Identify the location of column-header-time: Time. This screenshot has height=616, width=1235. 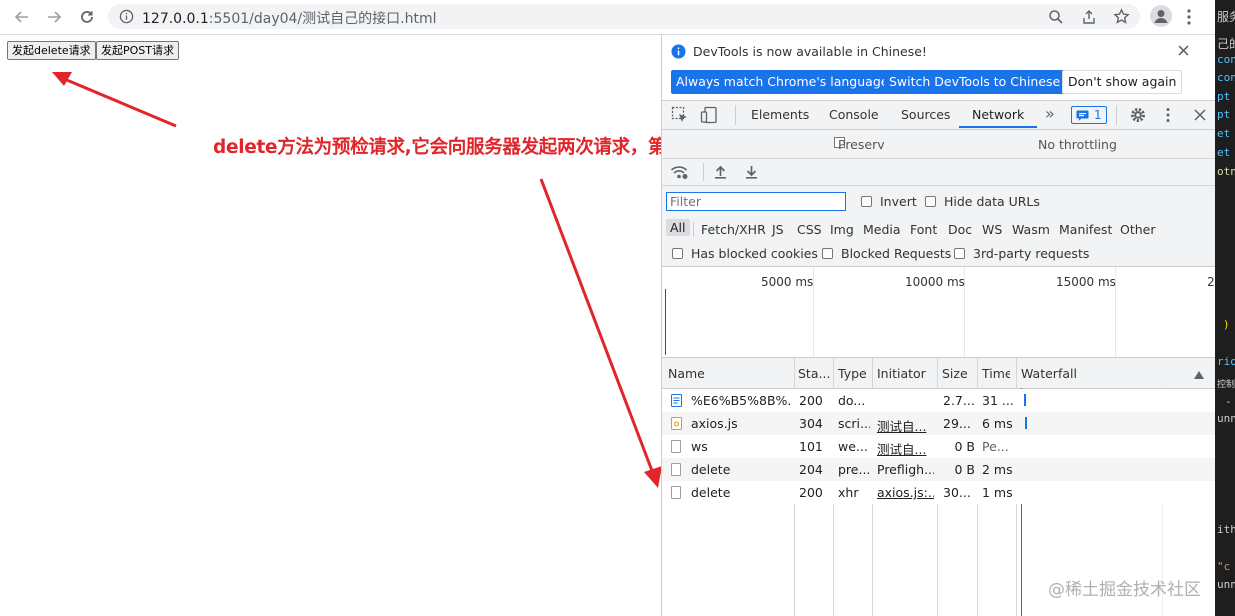
(996, 373).